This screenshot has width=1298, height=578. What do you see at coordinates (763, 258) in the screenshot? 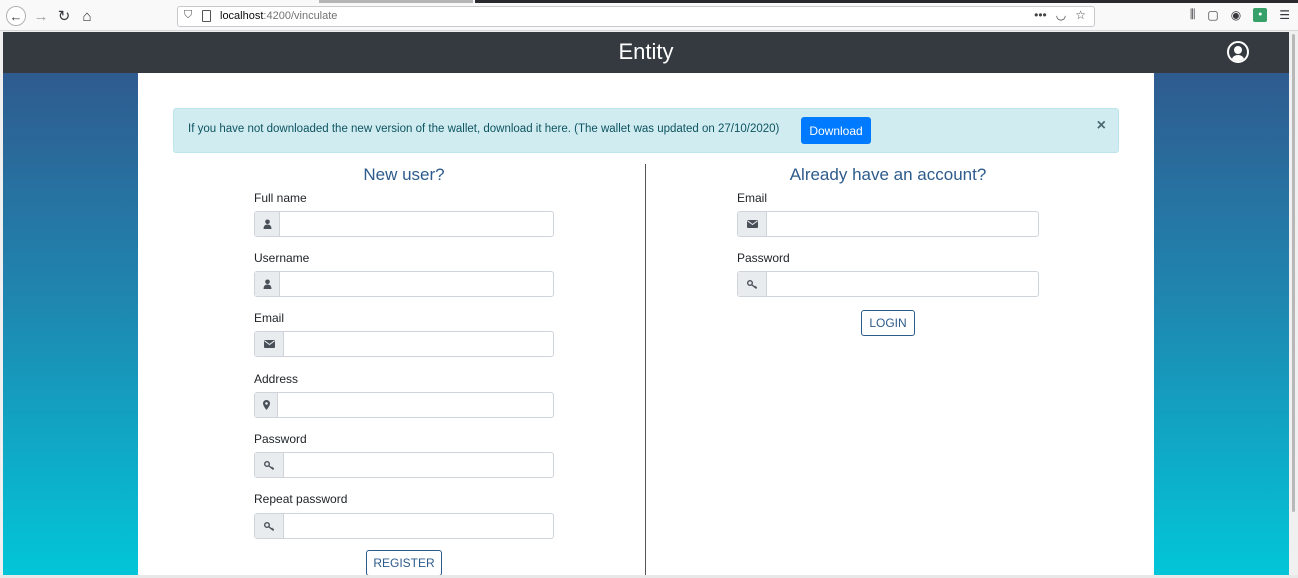
I see `login-password-label: Password` at bounding box center [763, 258].